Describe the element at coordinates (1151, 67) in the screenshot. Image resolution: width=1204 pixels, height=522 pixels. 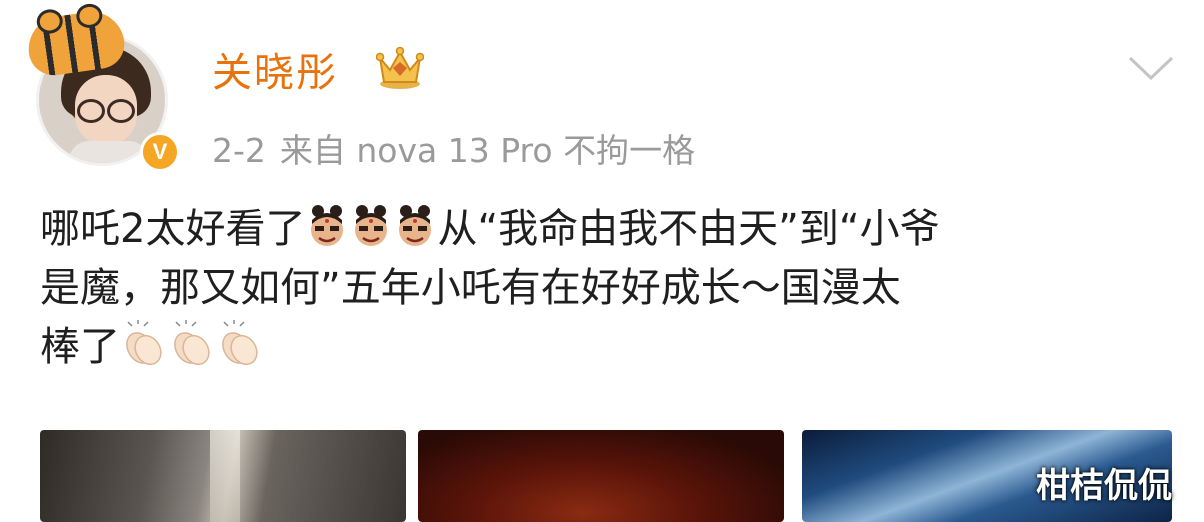
I see `chevron-down-icon` at that location.